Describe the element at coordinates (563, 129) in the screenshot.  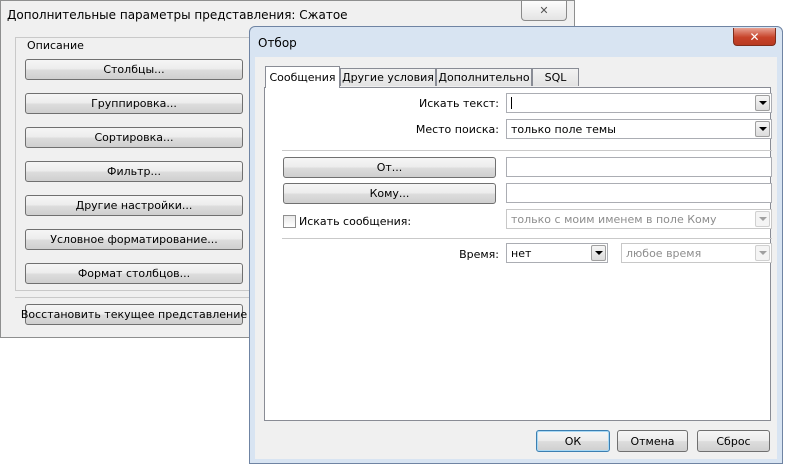
I see `search-in-value: только поле темы` at that location.